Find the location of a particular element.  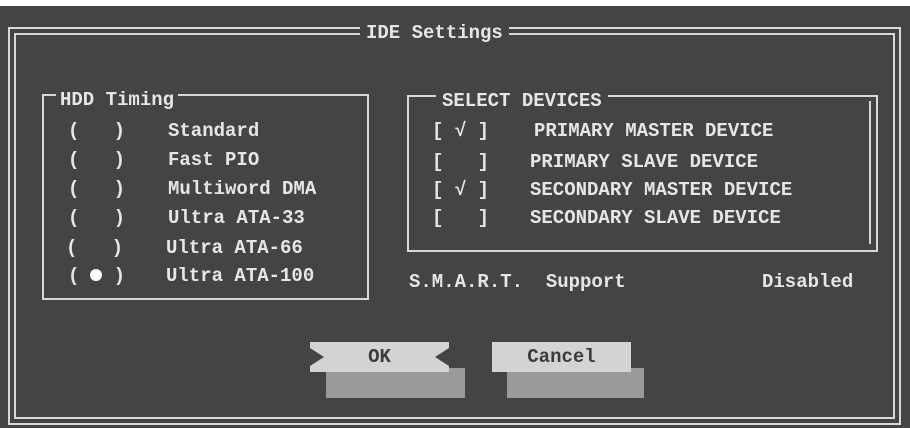

device-label: SECONDARY MASTER DEVICE is located at coordinates (661, 190).